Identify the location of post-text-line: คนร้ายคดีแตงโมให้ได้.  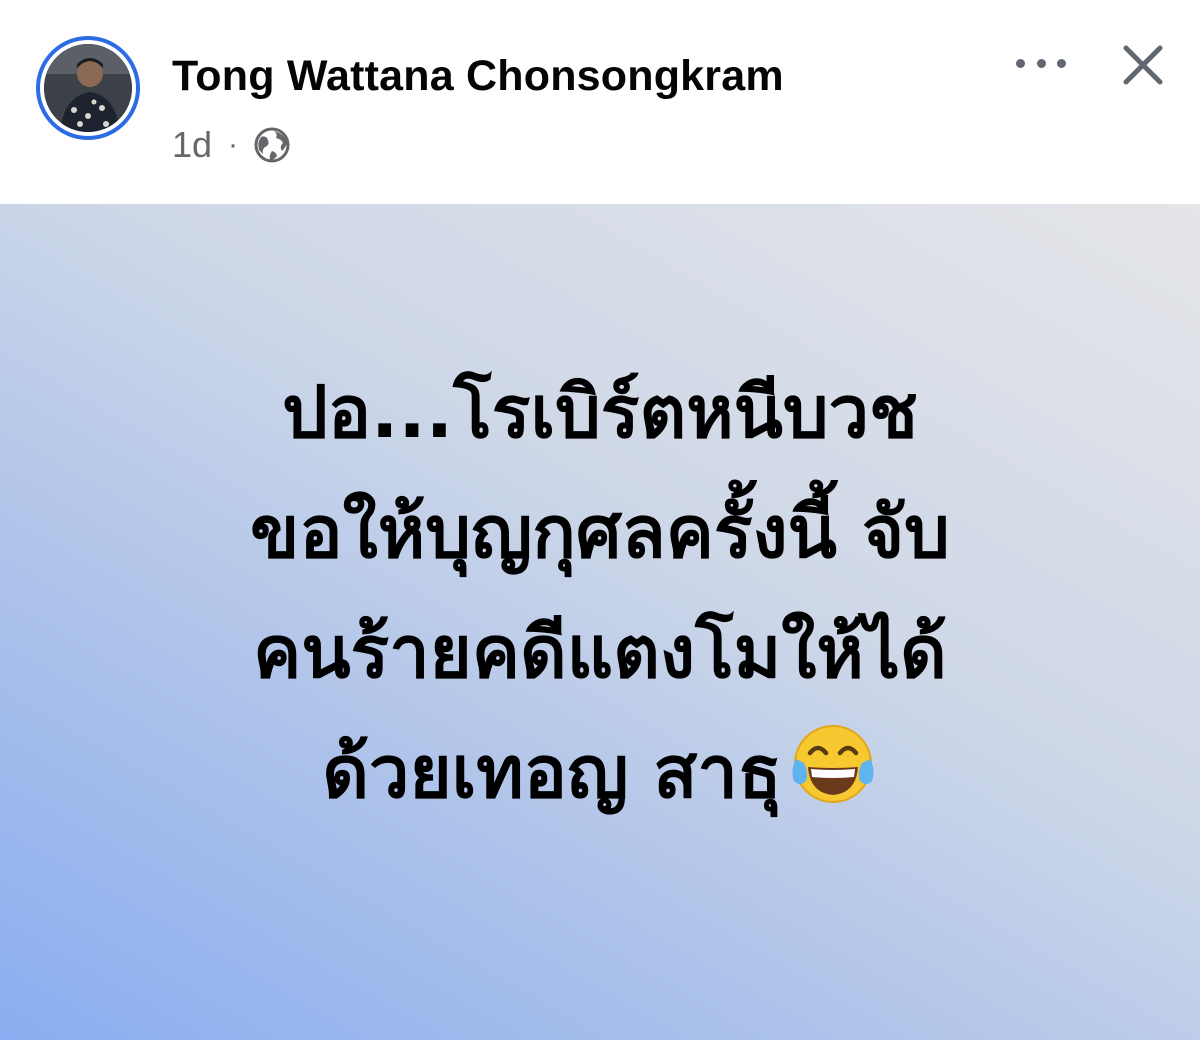
(600, 652).